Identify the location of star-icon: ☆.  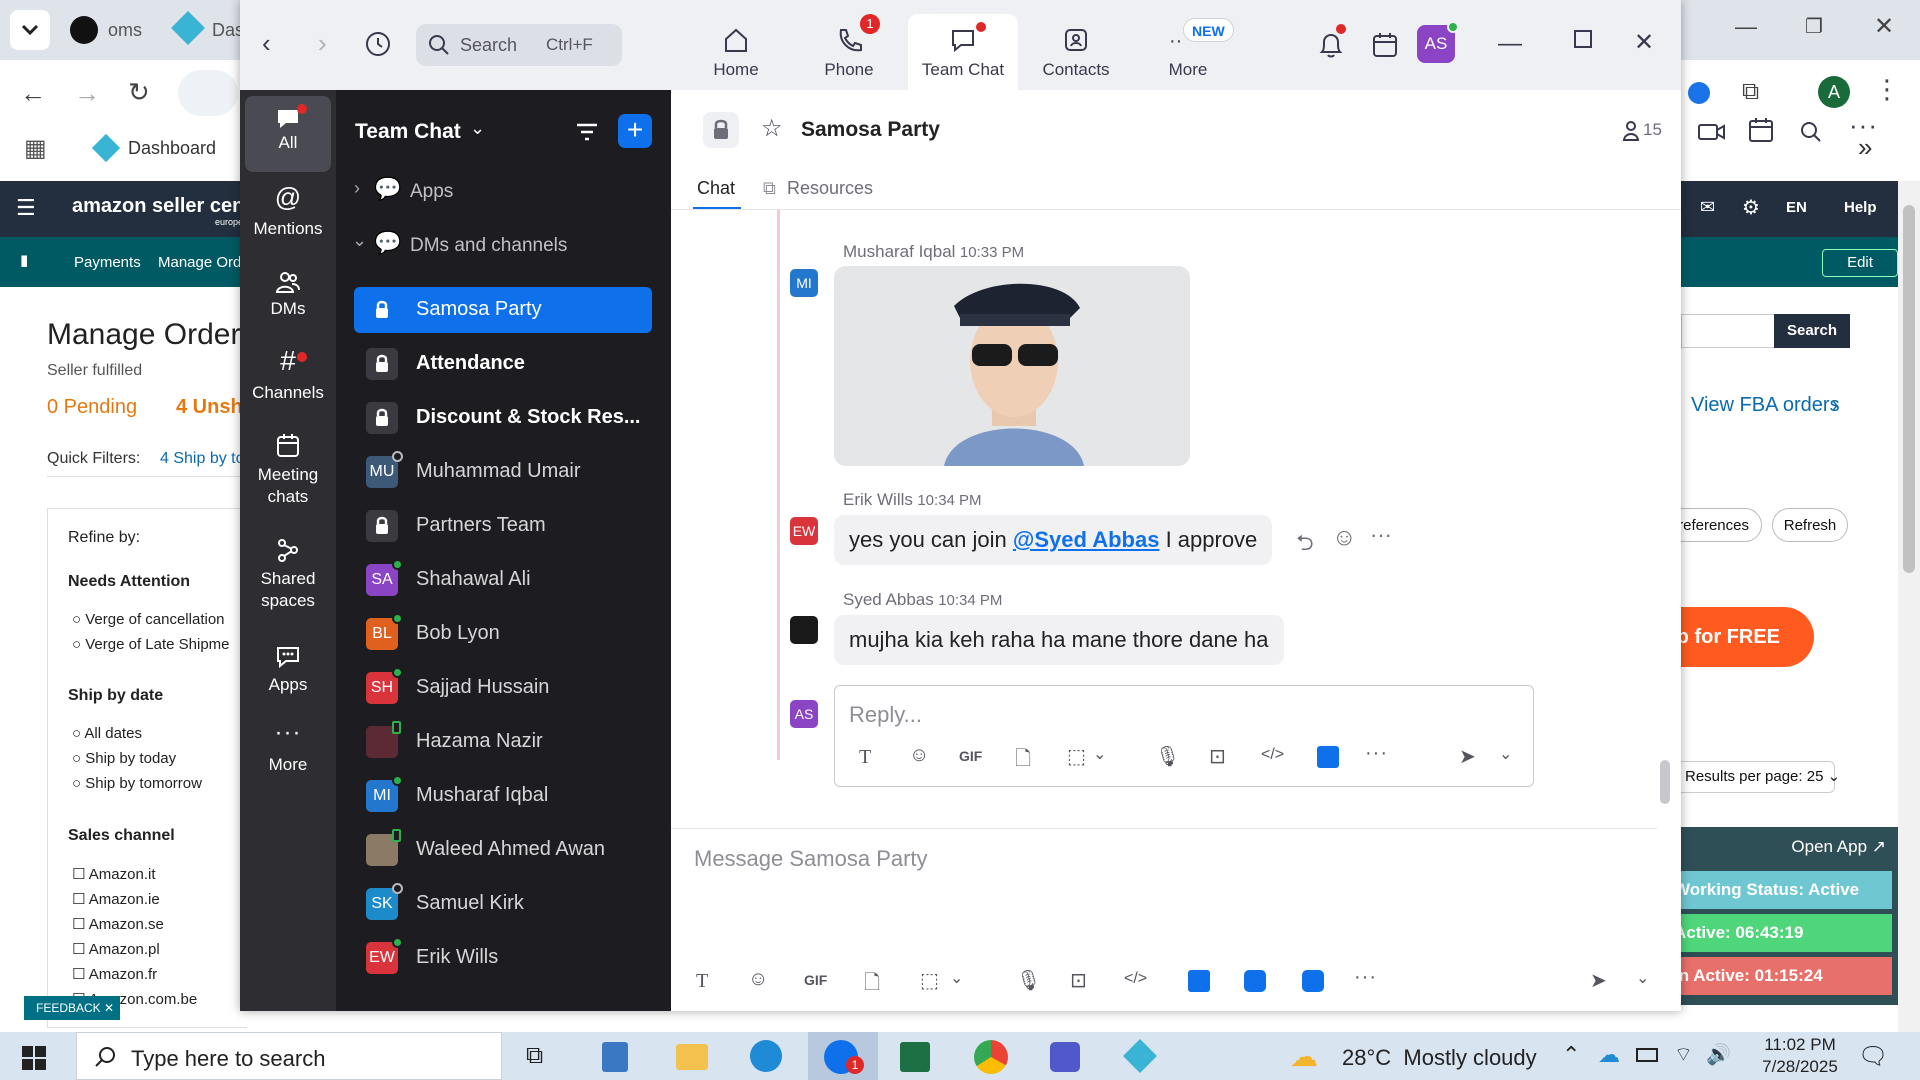
(772, 128).